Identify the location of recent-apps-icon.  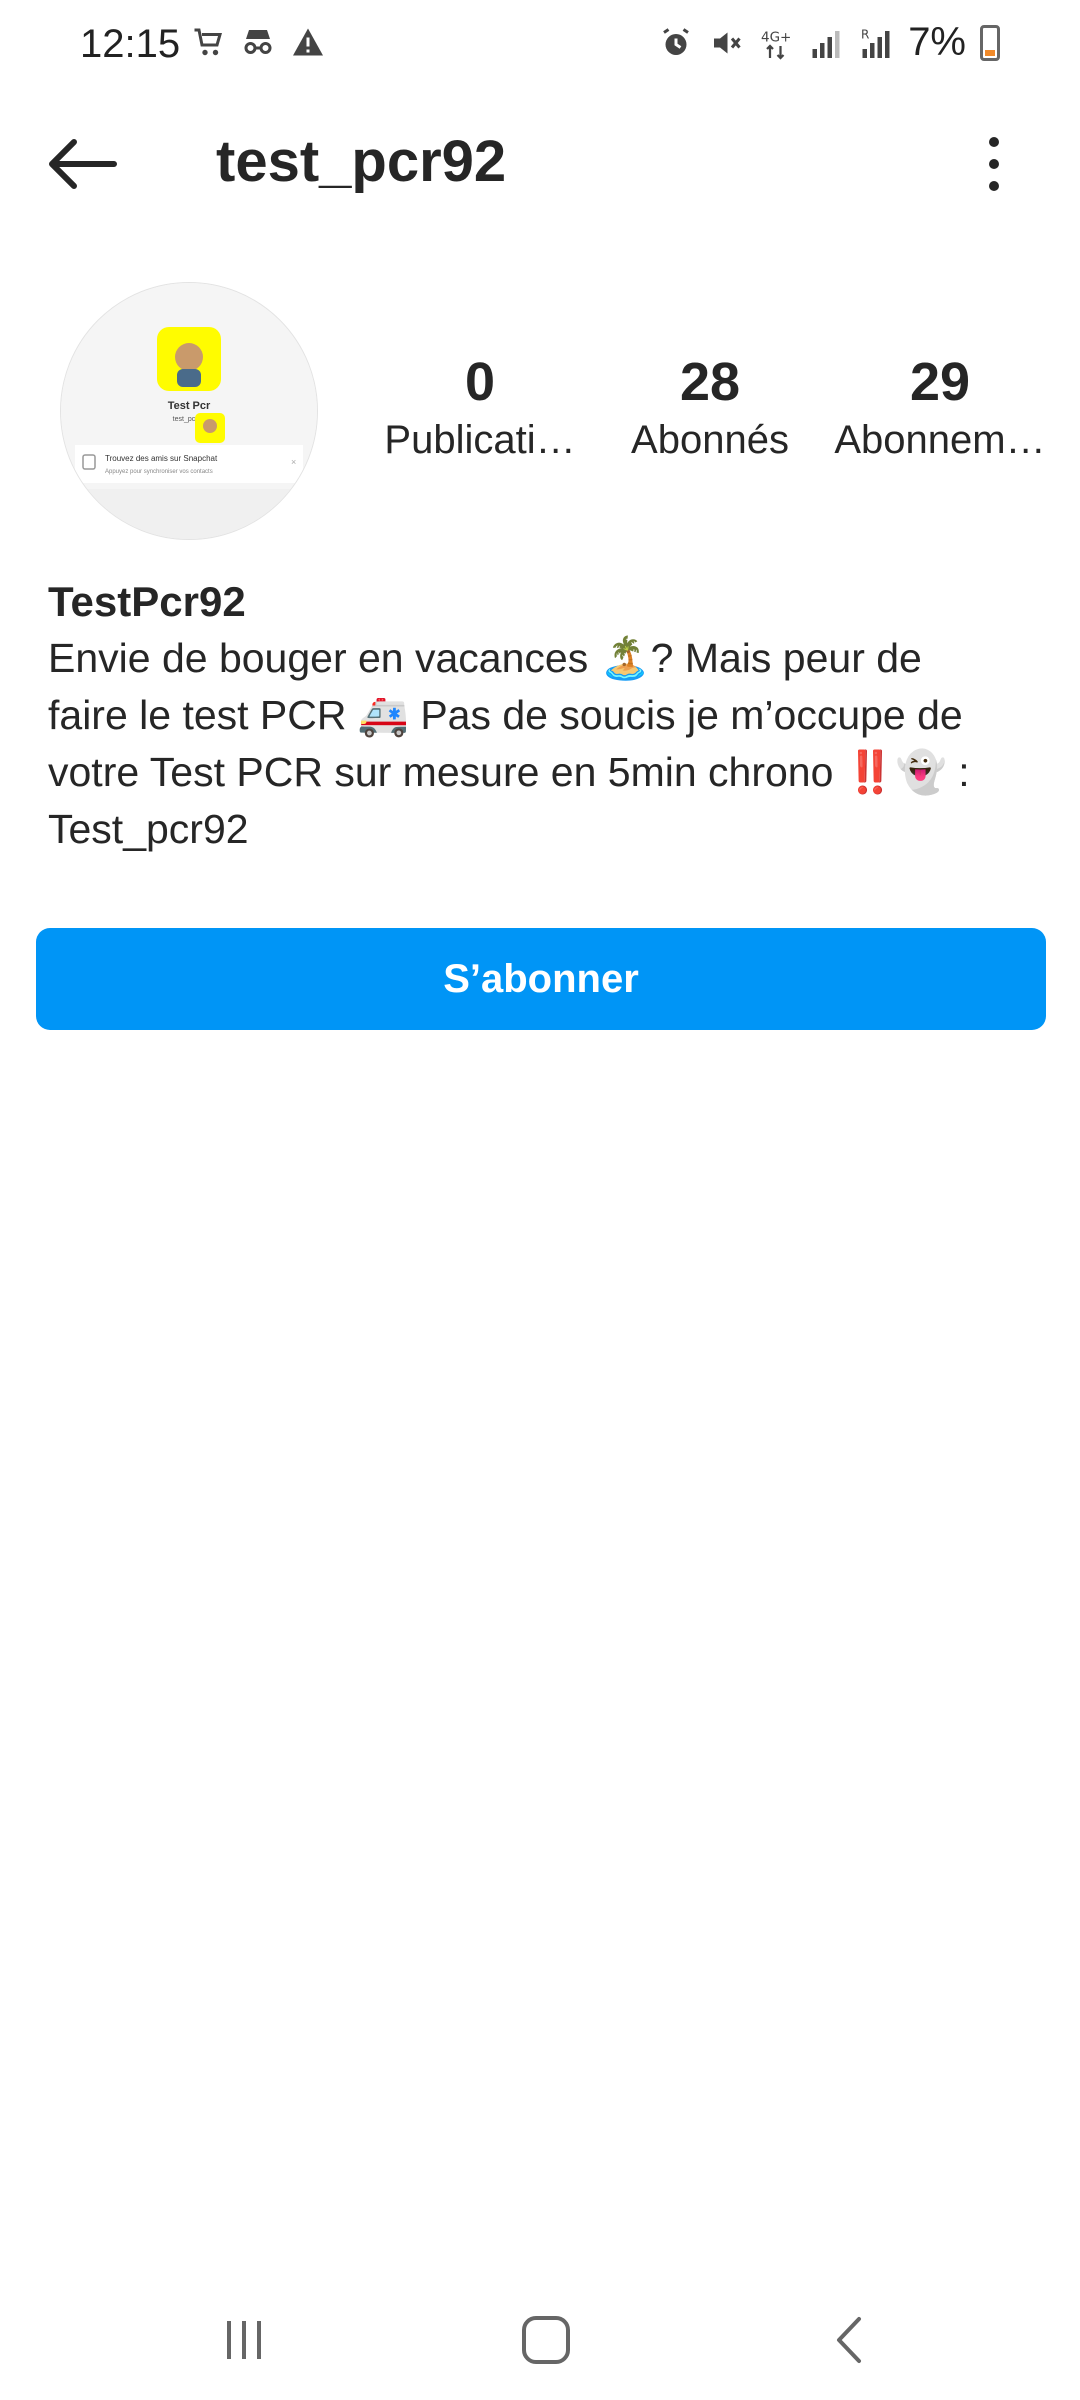
(244, 2340).